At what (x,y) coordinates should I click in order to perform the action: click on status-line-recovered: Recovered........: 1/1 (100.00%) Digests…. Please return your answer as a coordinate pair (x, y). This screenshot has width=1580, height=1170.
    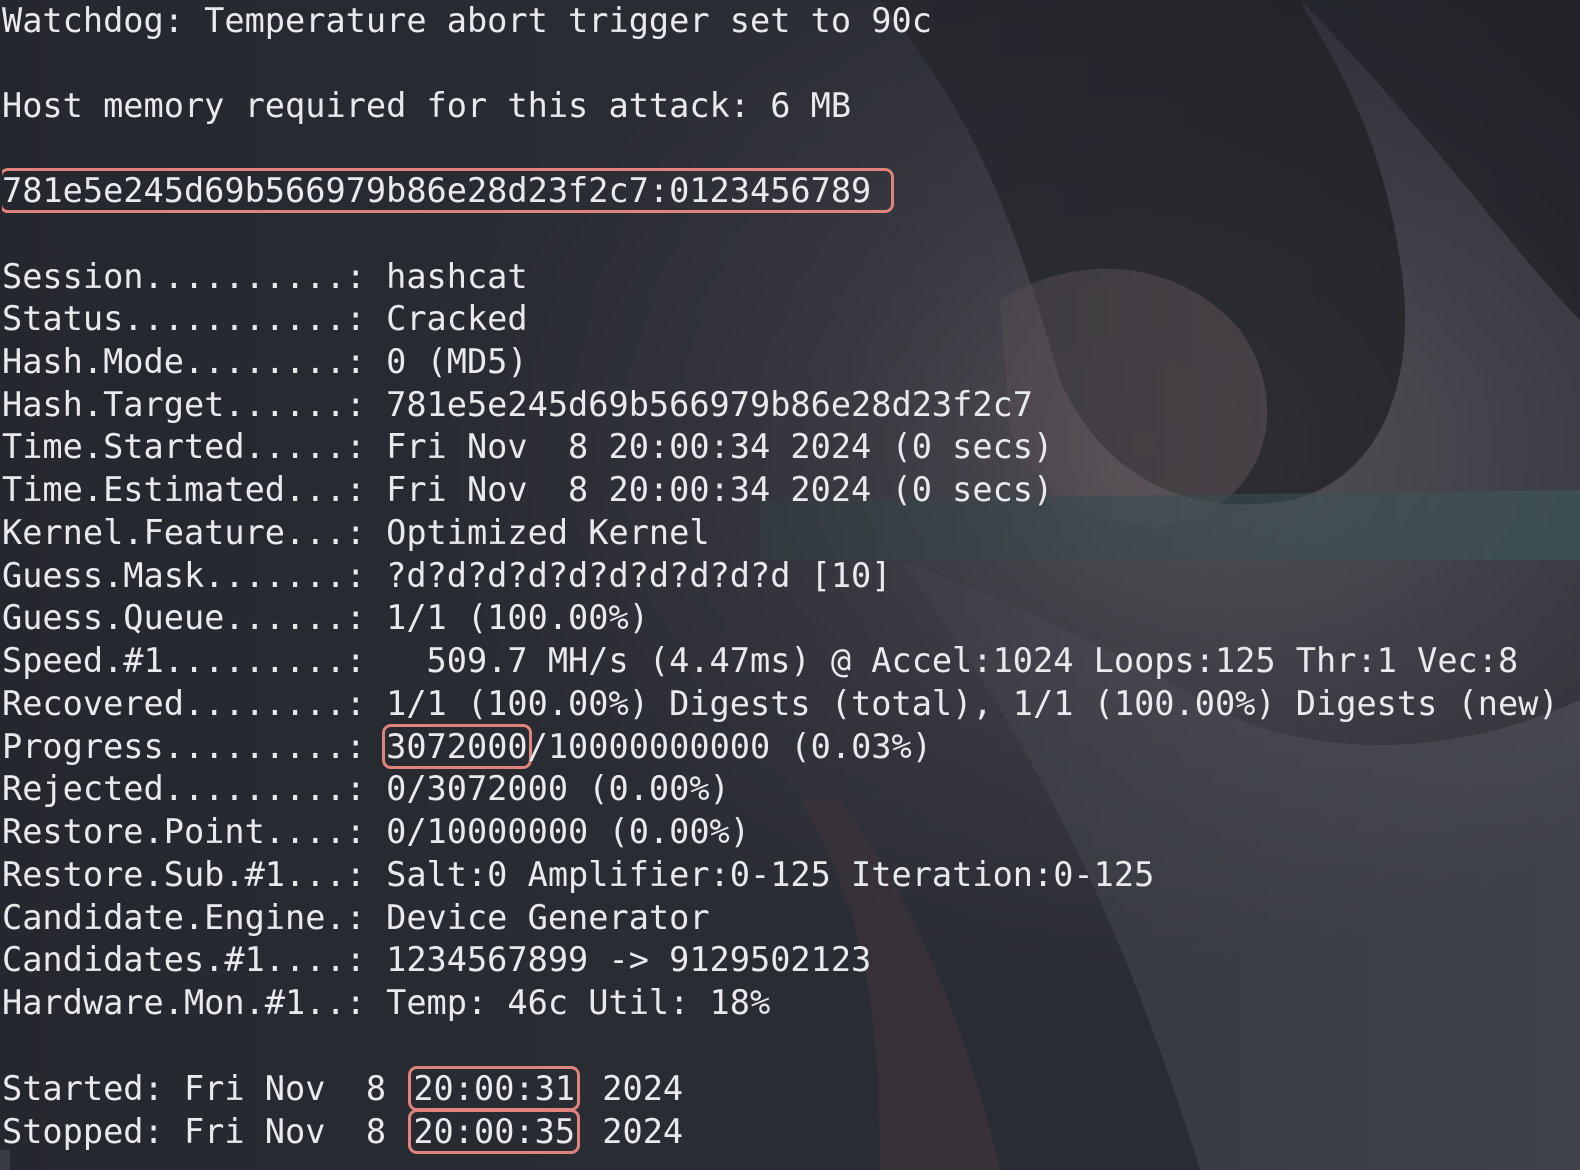
    Looking at the image, I should click on (780, 703).